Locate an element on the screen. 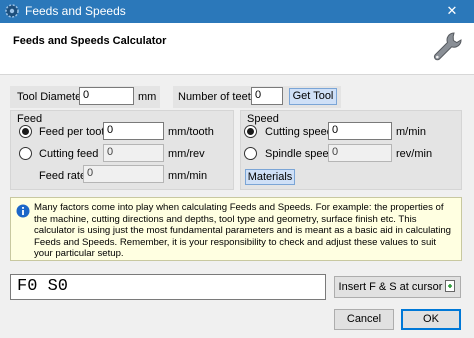  feed-group-title: Feed is located at coordinates (30, 119).